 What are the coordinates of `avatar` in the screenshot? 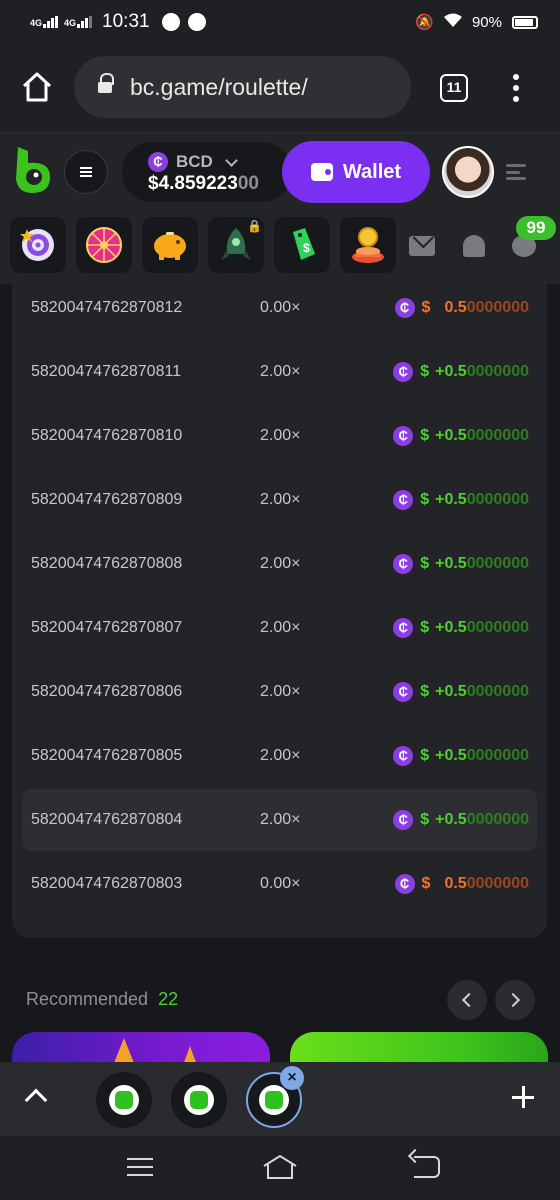 It's located at (468, 172).